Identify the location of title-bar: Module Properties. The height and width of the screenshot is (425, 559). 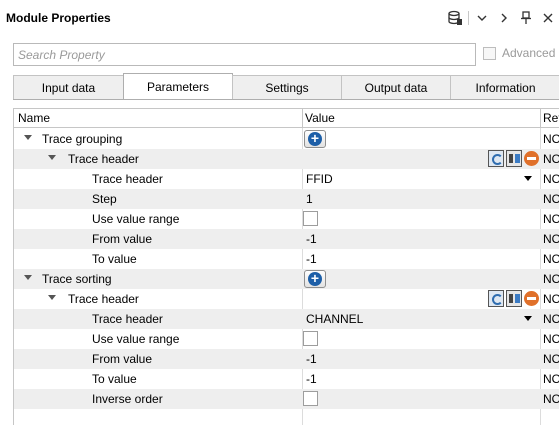
(279, 18).